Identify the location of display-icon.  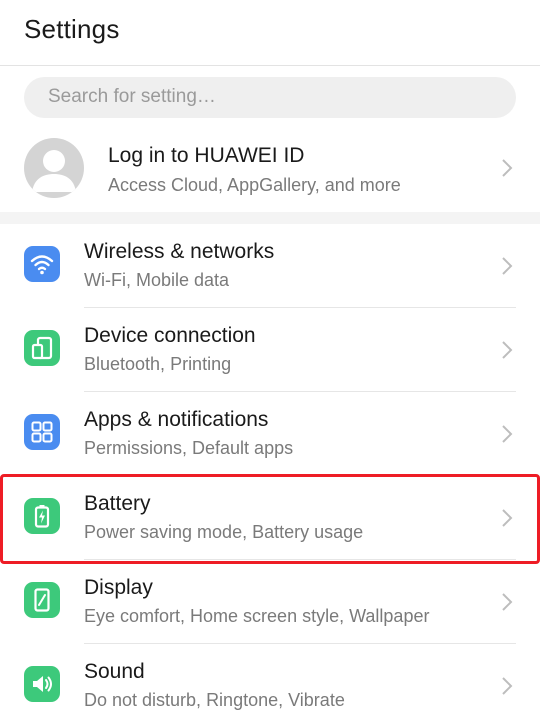
(42, 600).